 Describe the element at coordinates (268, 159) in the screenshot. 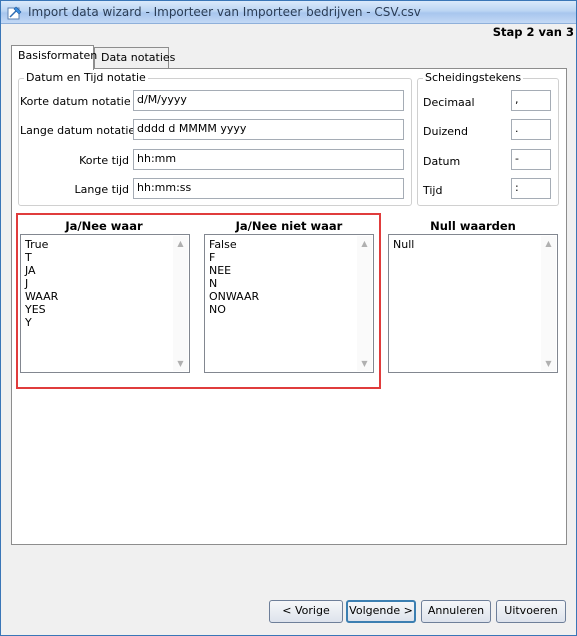

I see `short-time-input: hh:mm` at that location.